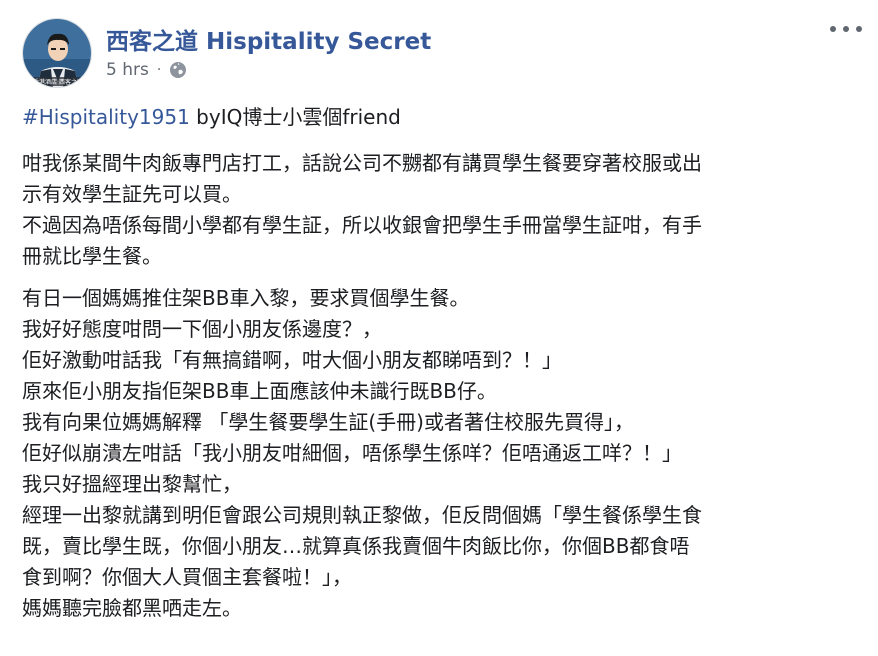 Image resolution: width=878 pixels, height=656 pixels. I want to click on post-text-line: 示有效學生証先可以買。, so click(132, 194).